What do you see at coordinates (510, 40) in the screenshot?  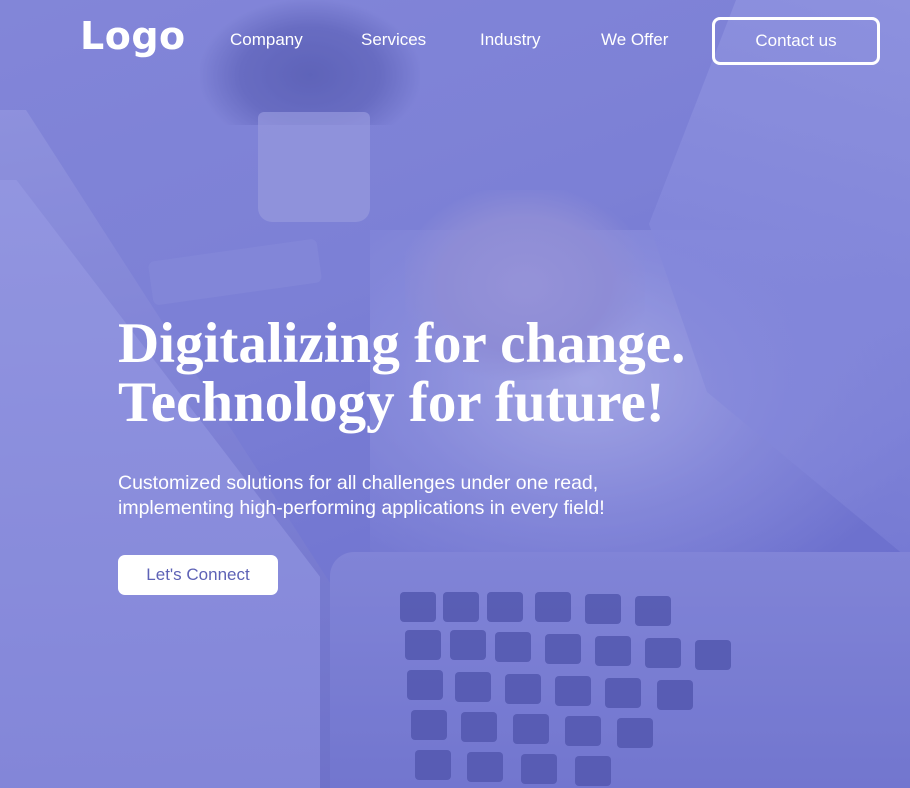 I see `nav-link-industry: Industry` at bounding box center [510, 40].